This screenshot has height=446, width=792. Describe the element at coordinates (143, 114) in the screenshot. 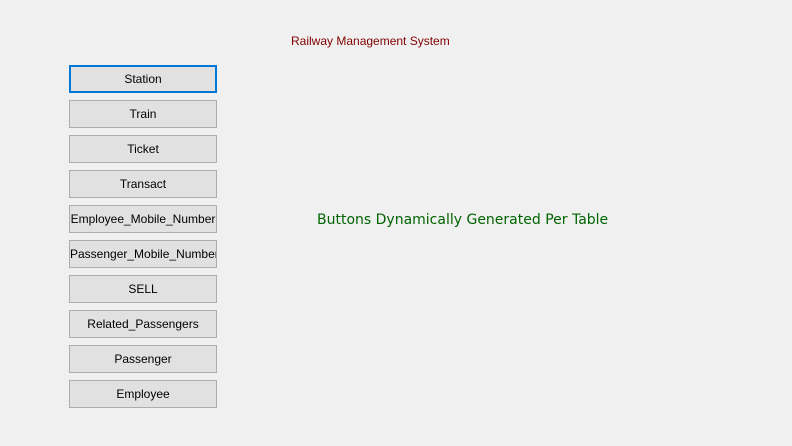

I see `train-button: Train` at that location.